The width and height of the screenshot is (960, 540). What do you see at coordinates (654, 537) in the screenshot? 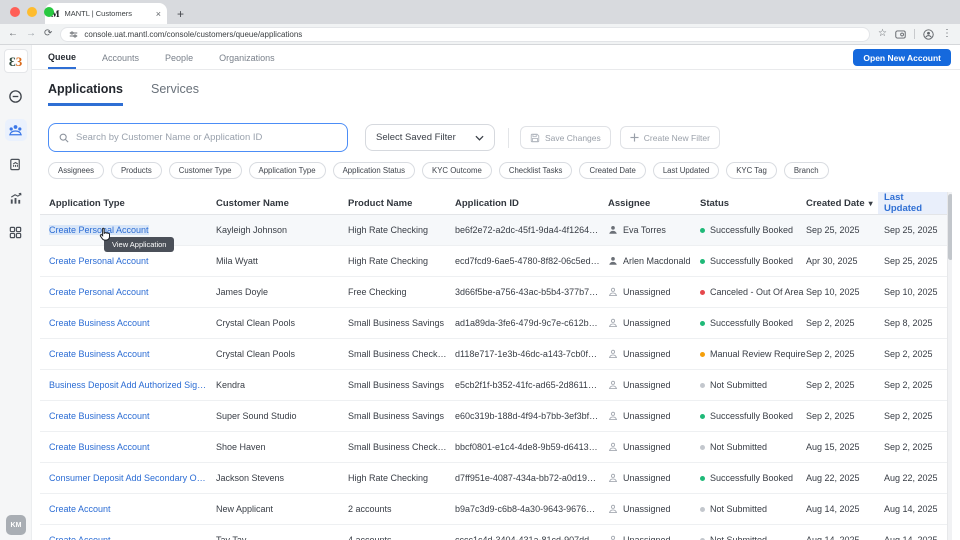
I see `assignee-cell: Unassigned` at bounding box center [654, 537].